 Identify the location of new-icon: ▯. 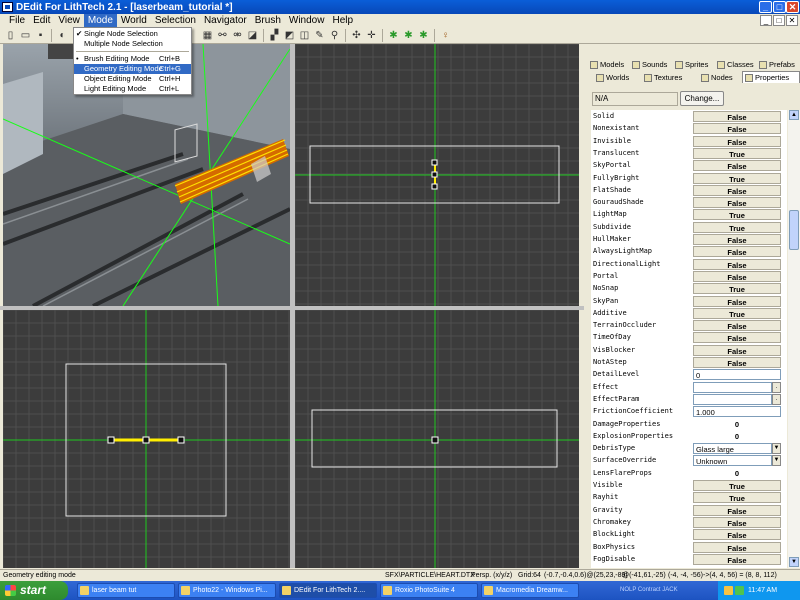
(10, 35).